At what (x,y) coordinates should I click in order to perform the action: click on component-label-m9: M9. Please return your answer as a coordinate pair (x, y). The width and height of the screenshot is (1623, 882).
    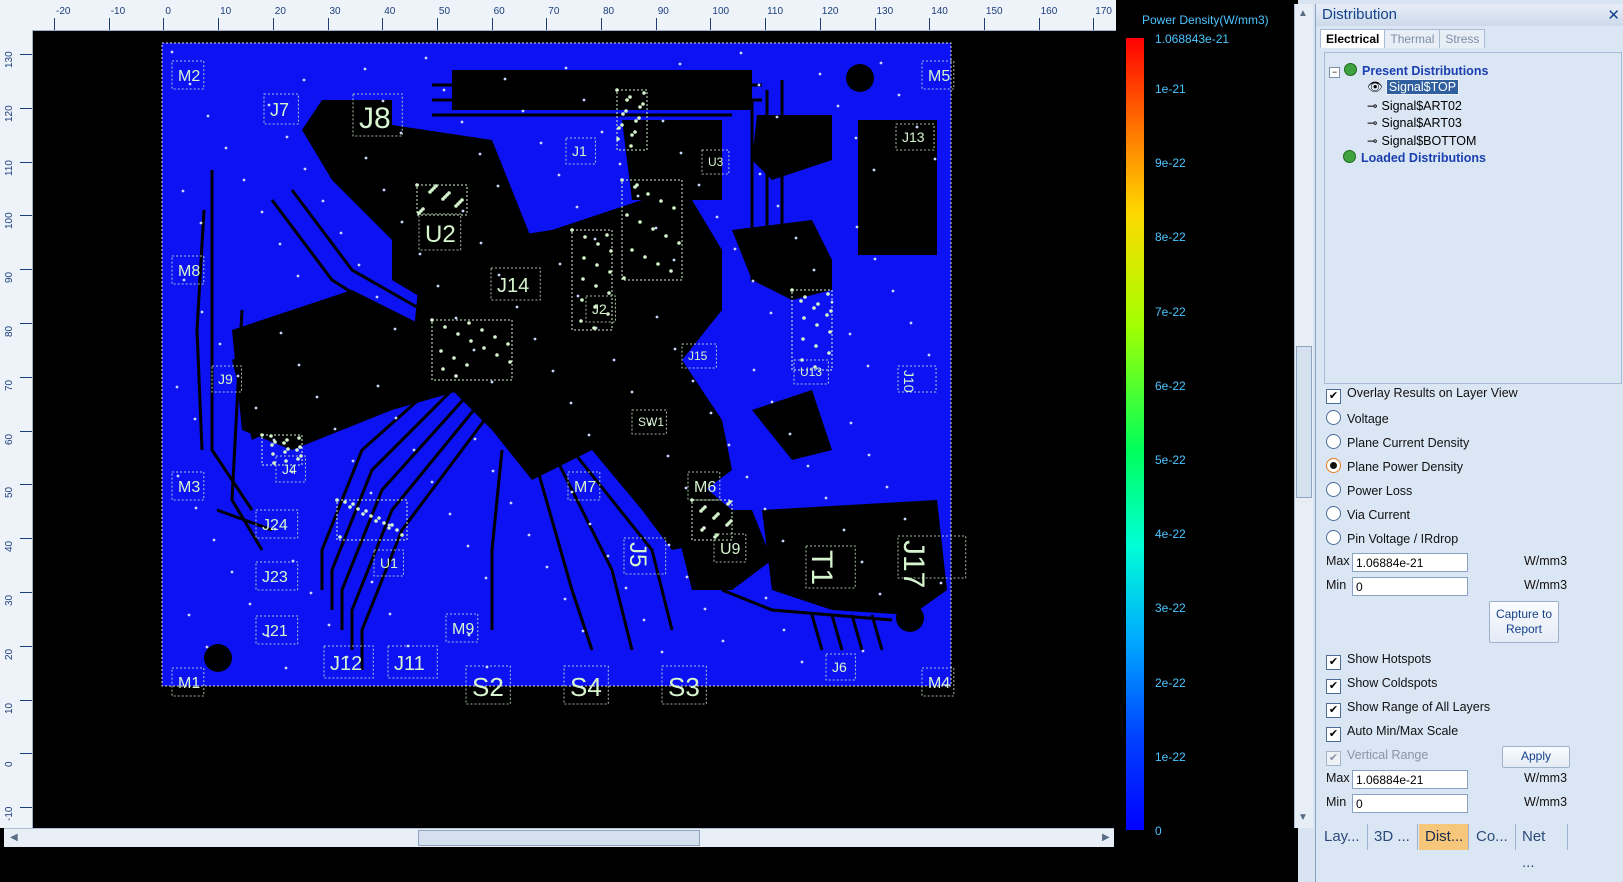
    Looking at the image, I should click on (463, 629).